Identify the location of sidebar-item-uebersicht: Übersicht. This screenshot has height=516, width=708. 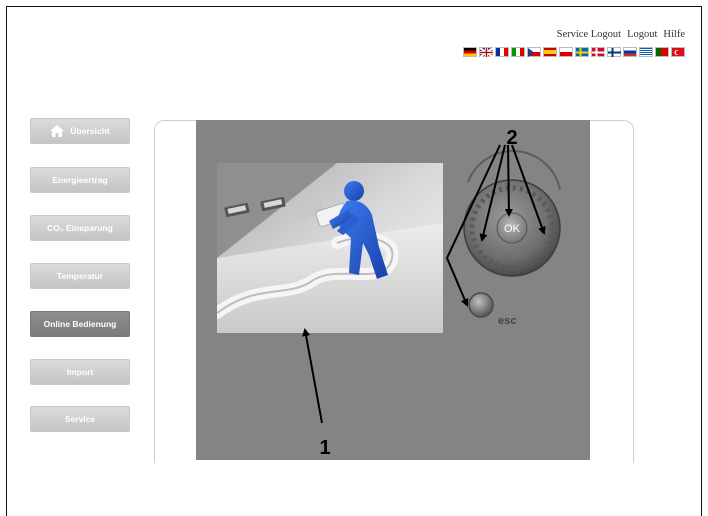
(80, 131).